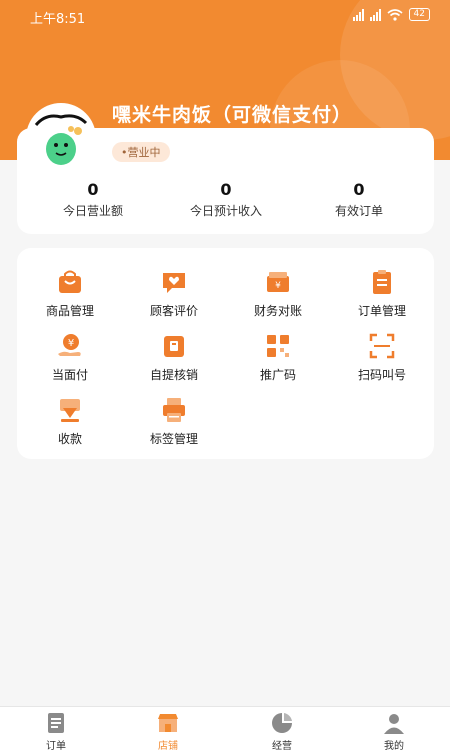 This screenshot has width=450, height=750. What do you see at coordinates (278, 346) in the screenshot?
I see `qr-code-icon` at bounding box center [278, 346].